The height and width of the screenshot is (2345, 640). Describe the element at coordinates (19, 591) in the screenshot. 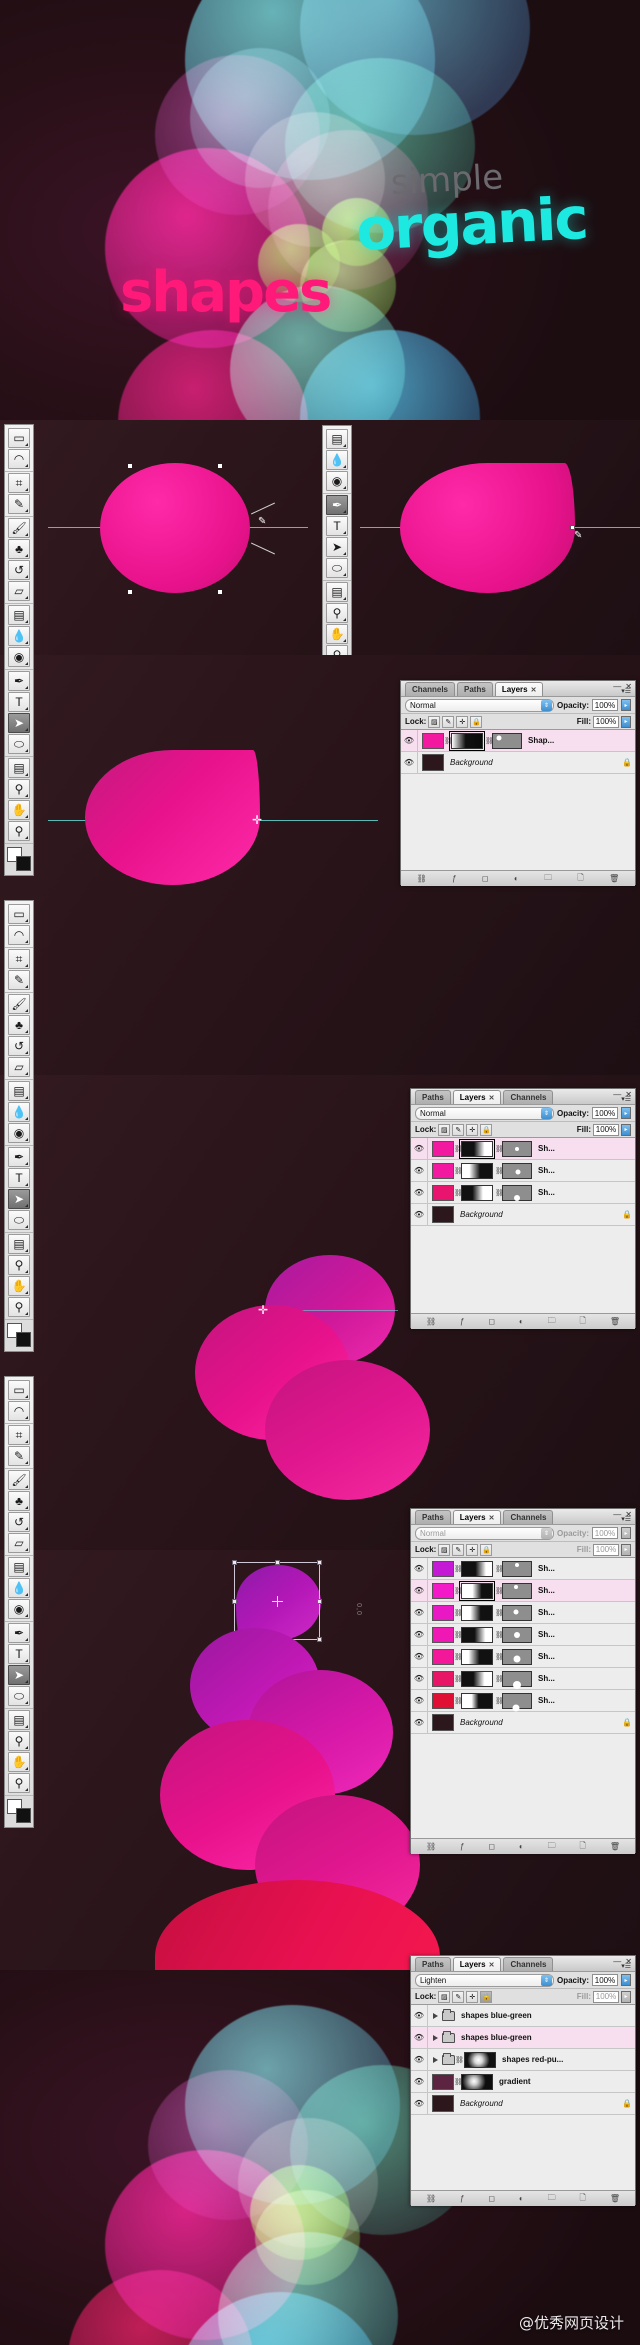

I see `eraser-icon: ▱` at that location.